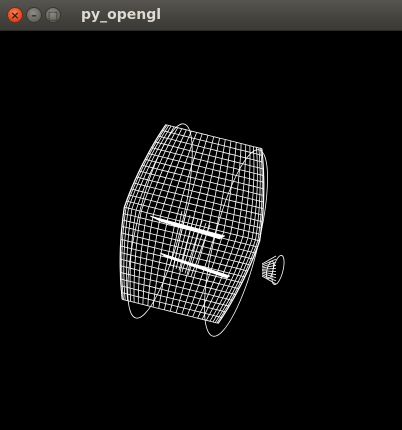 Image resolution: width=402 pixels, height=430 pixels. Describe the element at coordinates (201, 15) in the screenshot. I see `title-bar: × – □ py_opengl` at that location.